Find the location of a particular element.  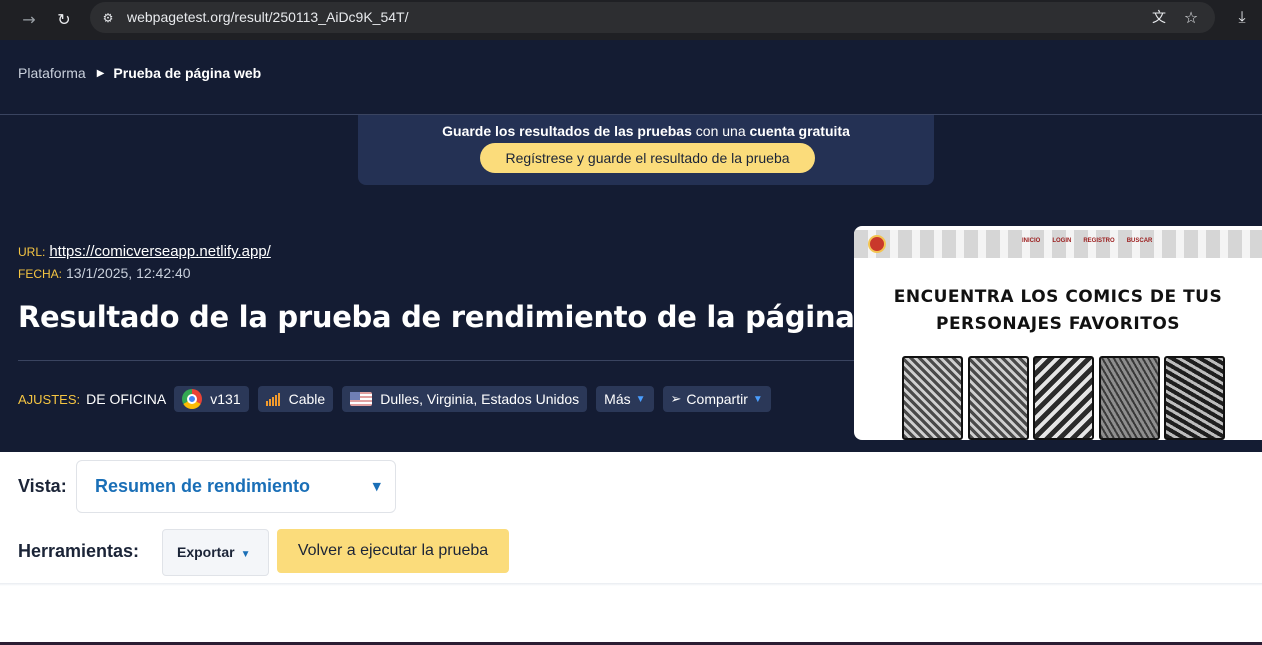

preview-heading-line2: PERSONAJES FAVORITOS is located at coordinates (1058, 324).